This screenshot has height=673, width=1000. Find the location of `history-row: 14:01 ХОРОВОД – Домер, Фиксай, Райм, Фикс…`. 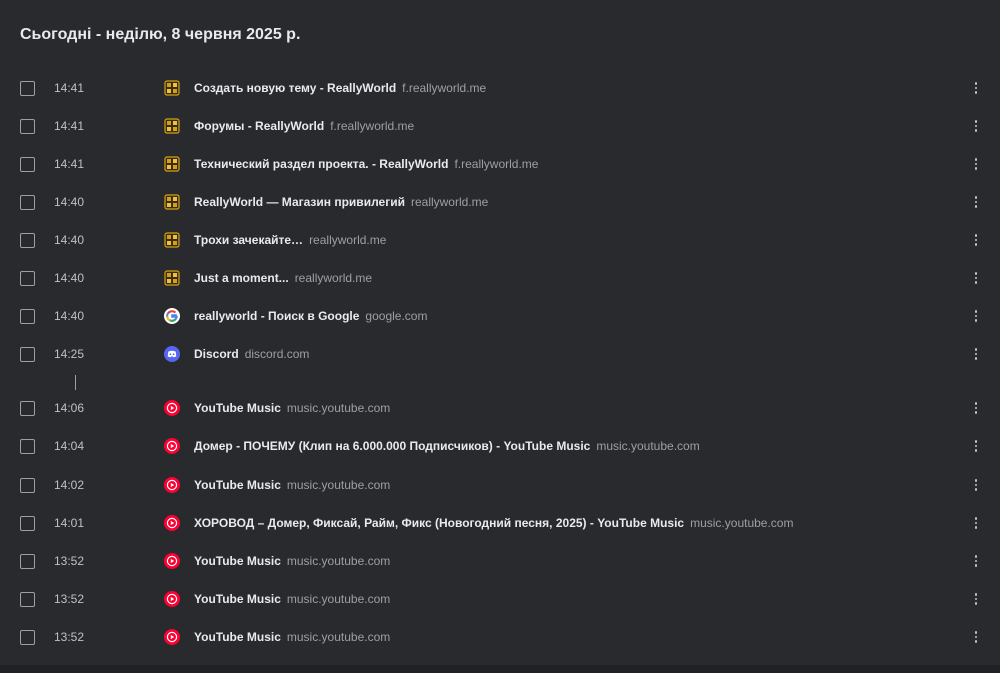

history-row: 14:01 ХОРОВОД – Домер, Фиксай, Райм, Фикс… is located at coordinates (500, 524).